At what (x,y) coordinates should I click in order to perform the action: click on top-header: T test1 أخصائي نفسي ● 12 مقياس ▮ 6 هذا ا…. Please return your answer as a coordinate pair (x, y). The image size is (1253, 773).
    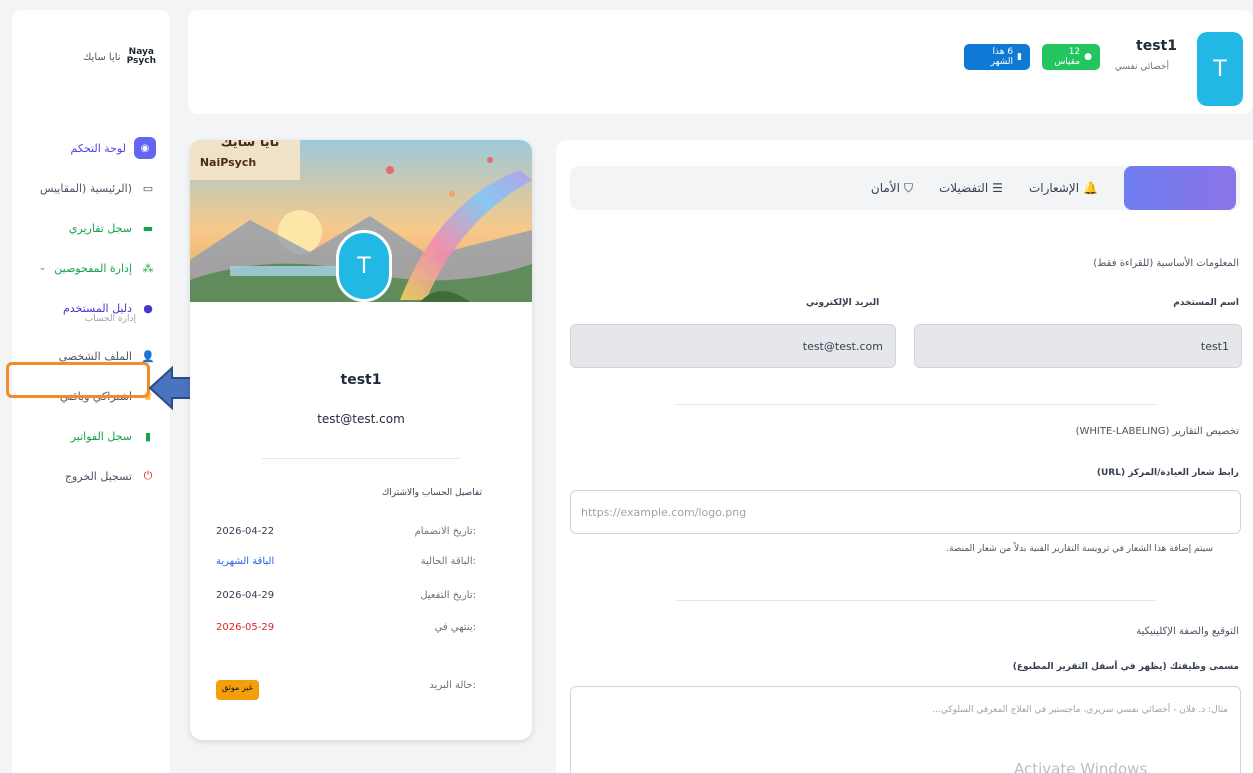
    Looking at the image, I should click on (720, 62).